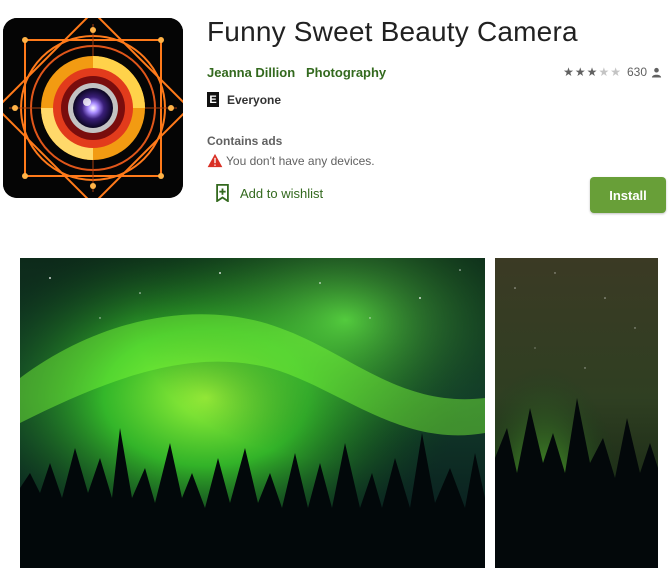 The height and width of the screenshot is (587, 670). I want to click on content-rating: E Everyone, so click(244, 99).